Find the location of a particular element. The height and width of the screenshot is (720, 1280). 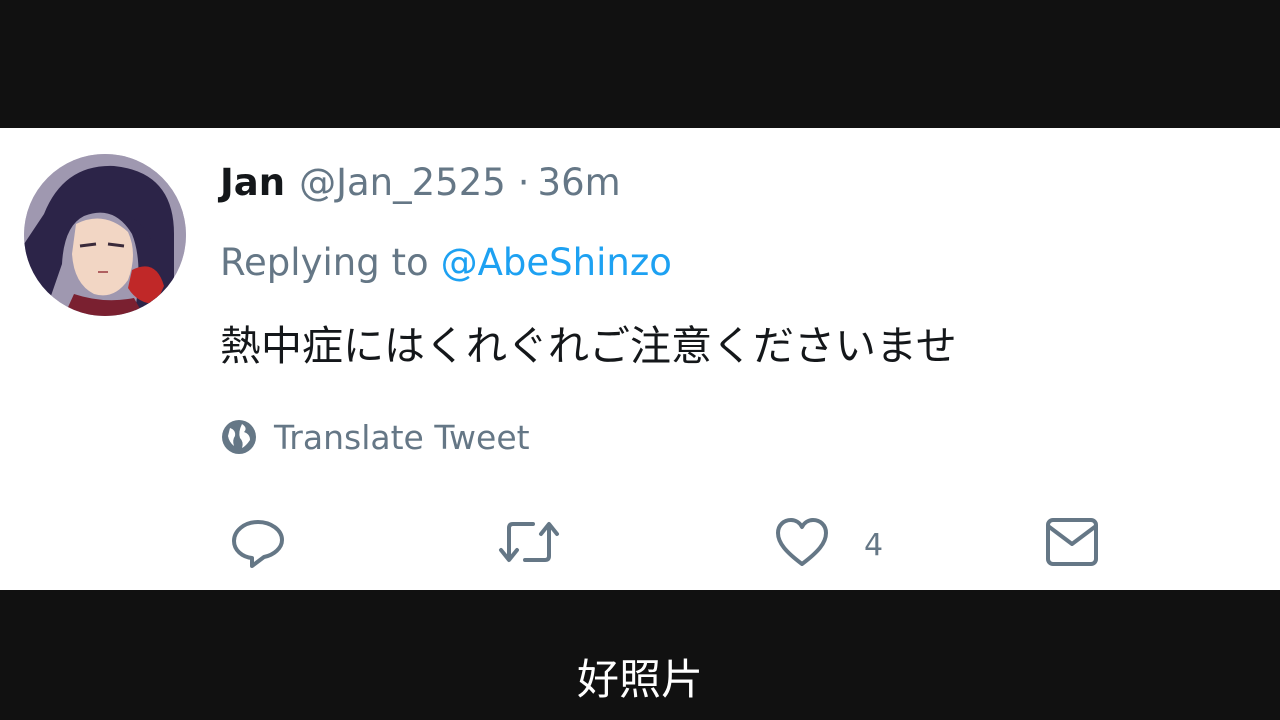

direct-message-button is located at coordinates (1072, 542).